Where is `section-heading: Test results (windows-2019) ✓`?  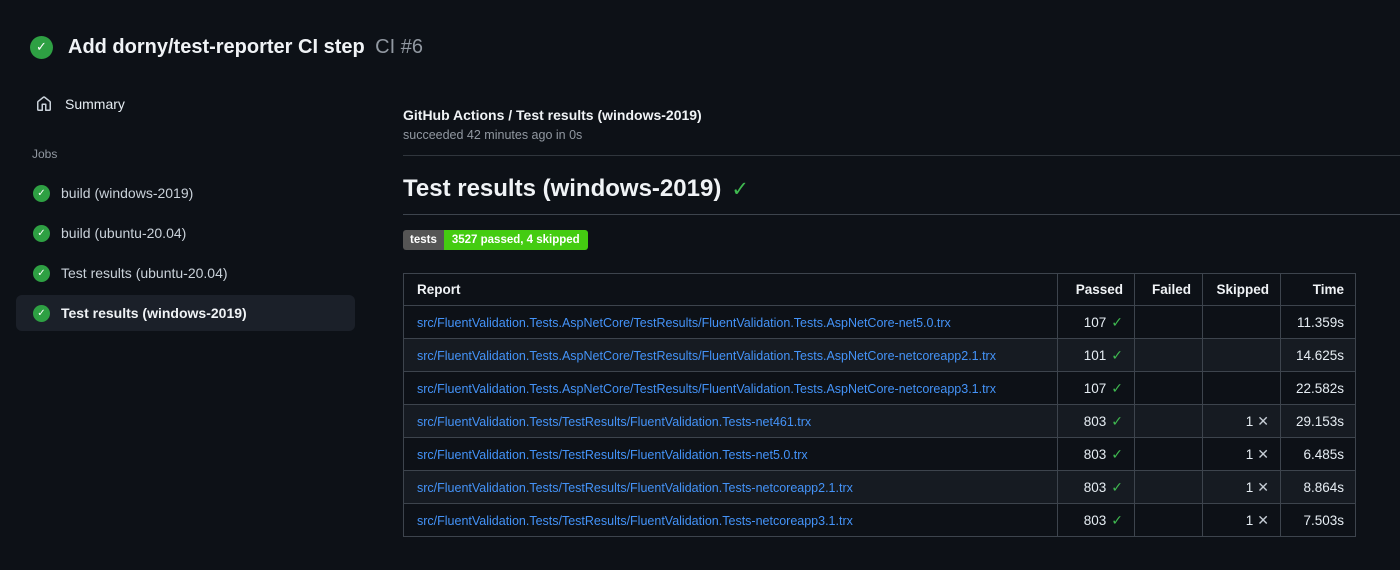
section-heading: Test results (windows-2019) ✓ is located at coordinates (901, 193).